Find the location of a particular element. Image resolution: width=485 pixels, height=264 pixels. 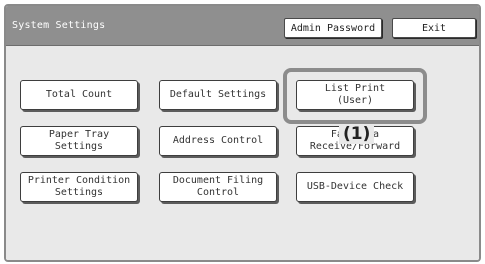

exit-button: Exit is located at coordinates (434, 28).